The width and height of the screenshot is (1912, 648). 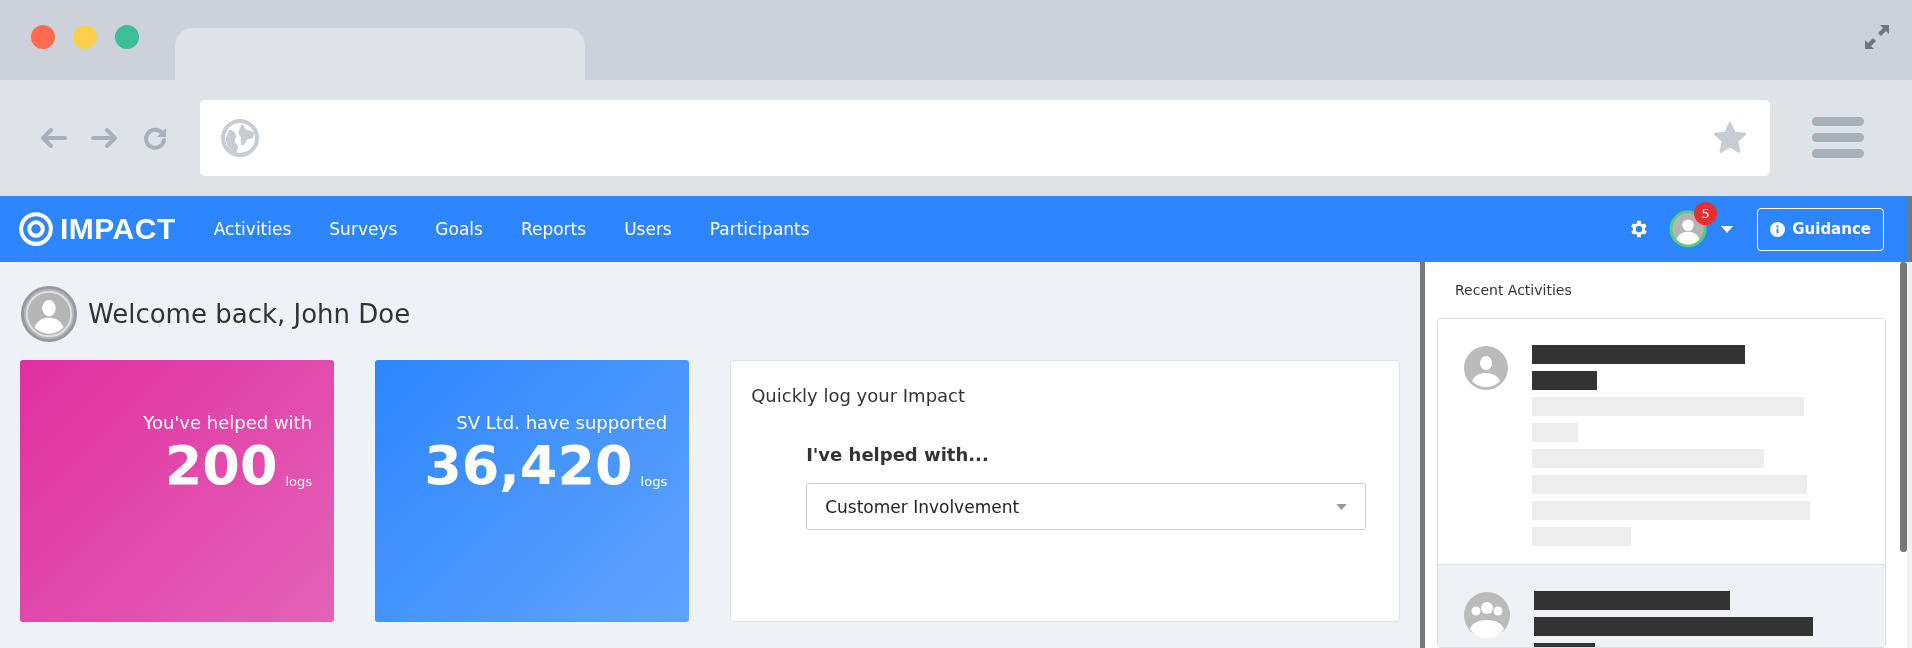 I want to click on nav-link: Reports, so click(x=553, y=229).